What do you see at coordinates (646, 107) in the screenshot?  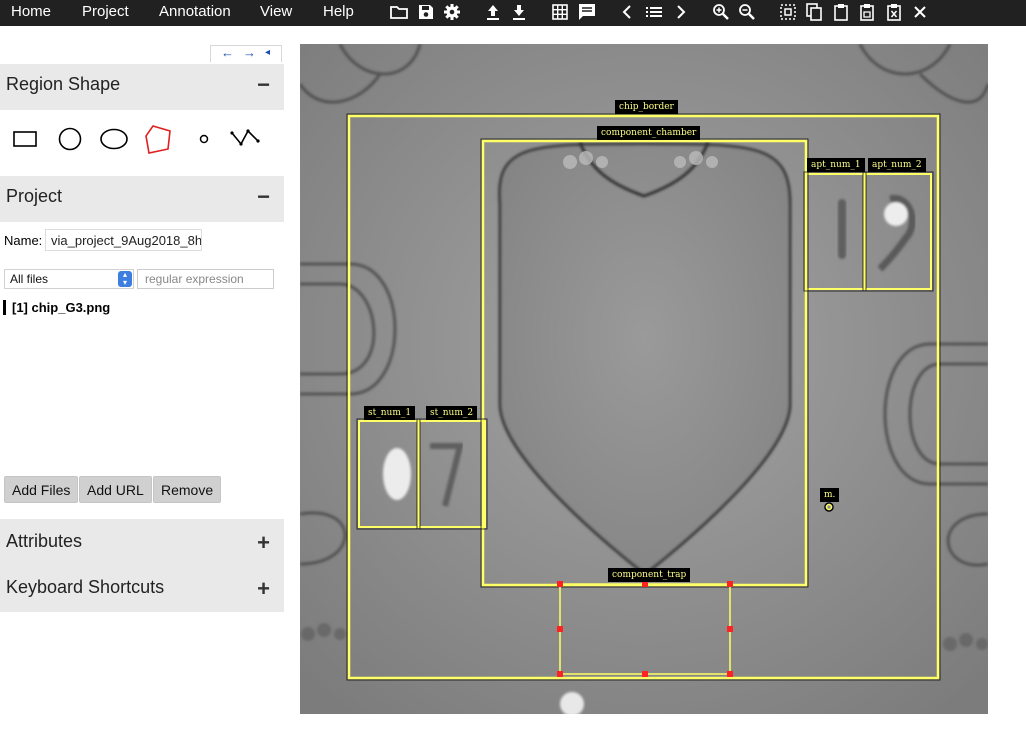 I see `region-label-chip-border: chip_border` at bounding box center [646, 107].